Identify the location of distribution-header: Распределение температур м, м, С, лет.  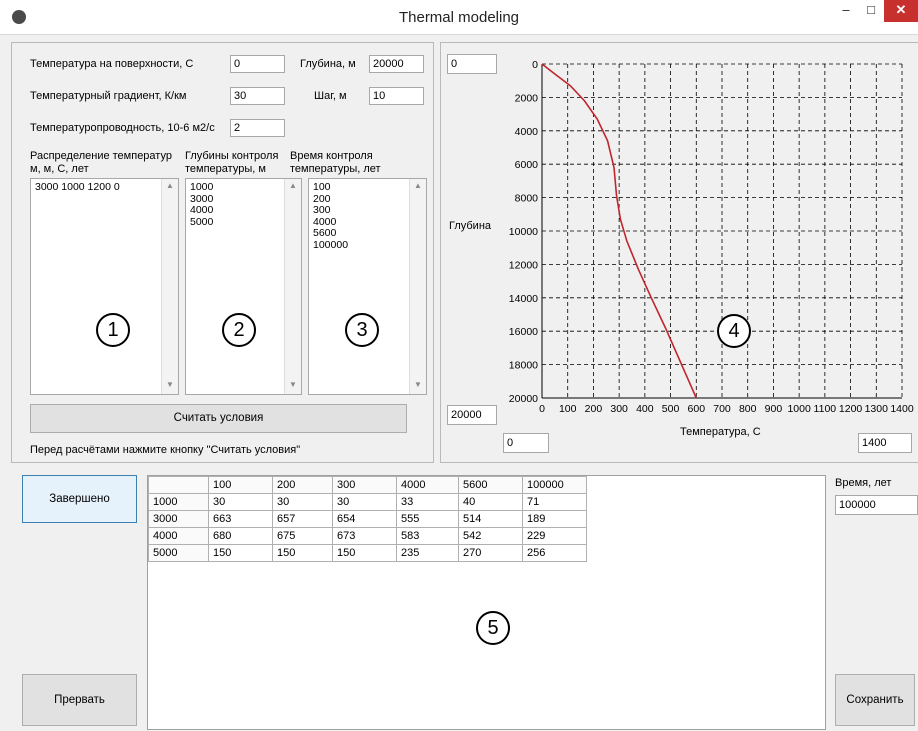
(101, 162).